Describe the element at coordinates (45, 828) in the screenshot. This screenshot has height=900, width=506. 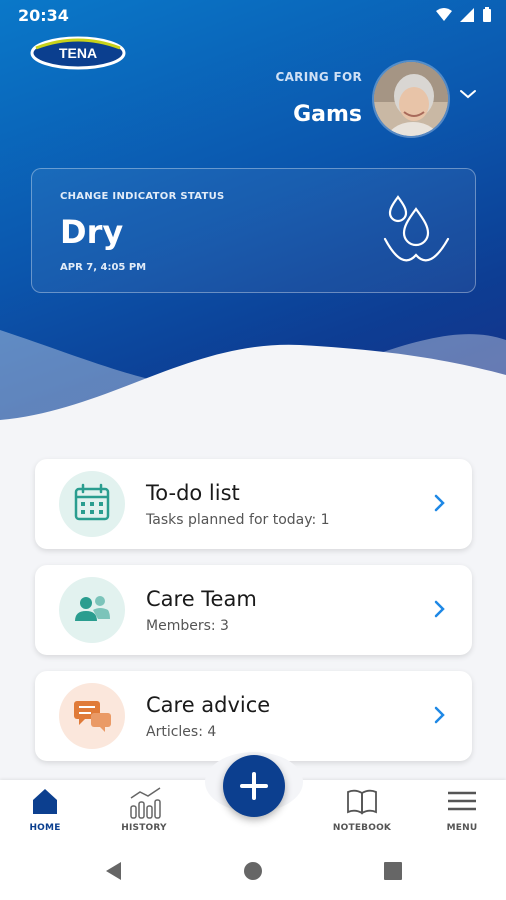
I see `nav-home-label: HOME` at that location.